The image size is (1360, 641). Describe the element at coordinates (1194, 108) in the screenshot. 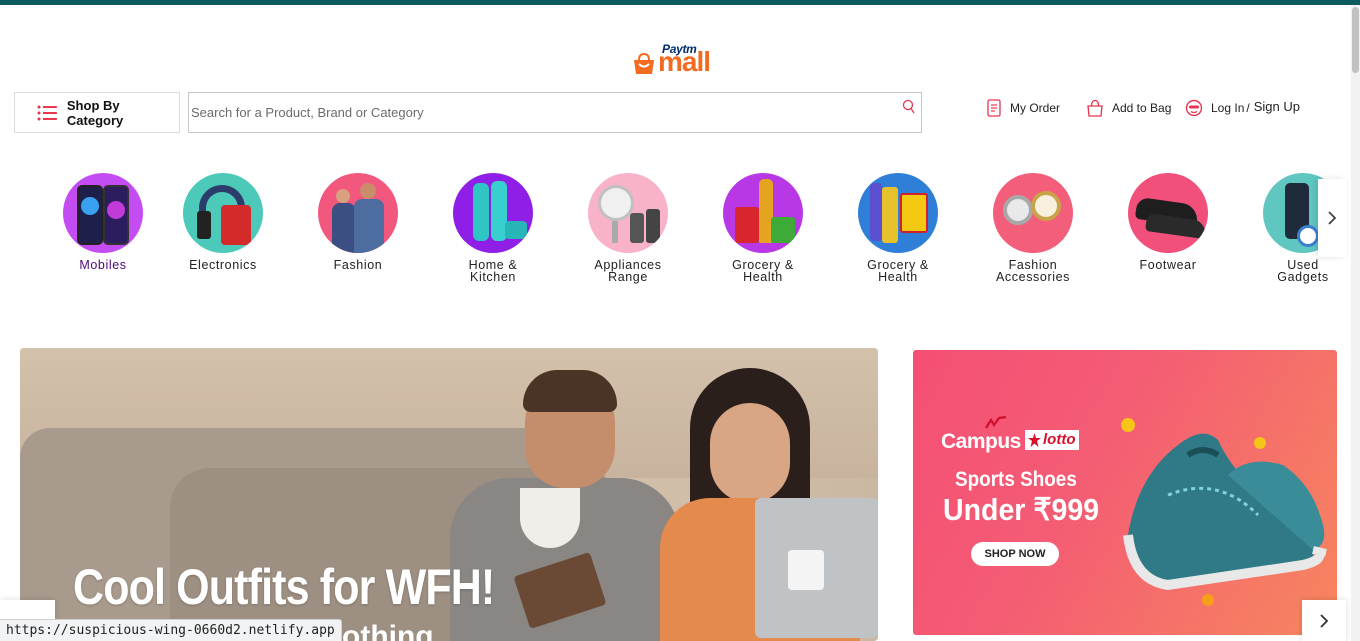

I see `user-icon` at that location.